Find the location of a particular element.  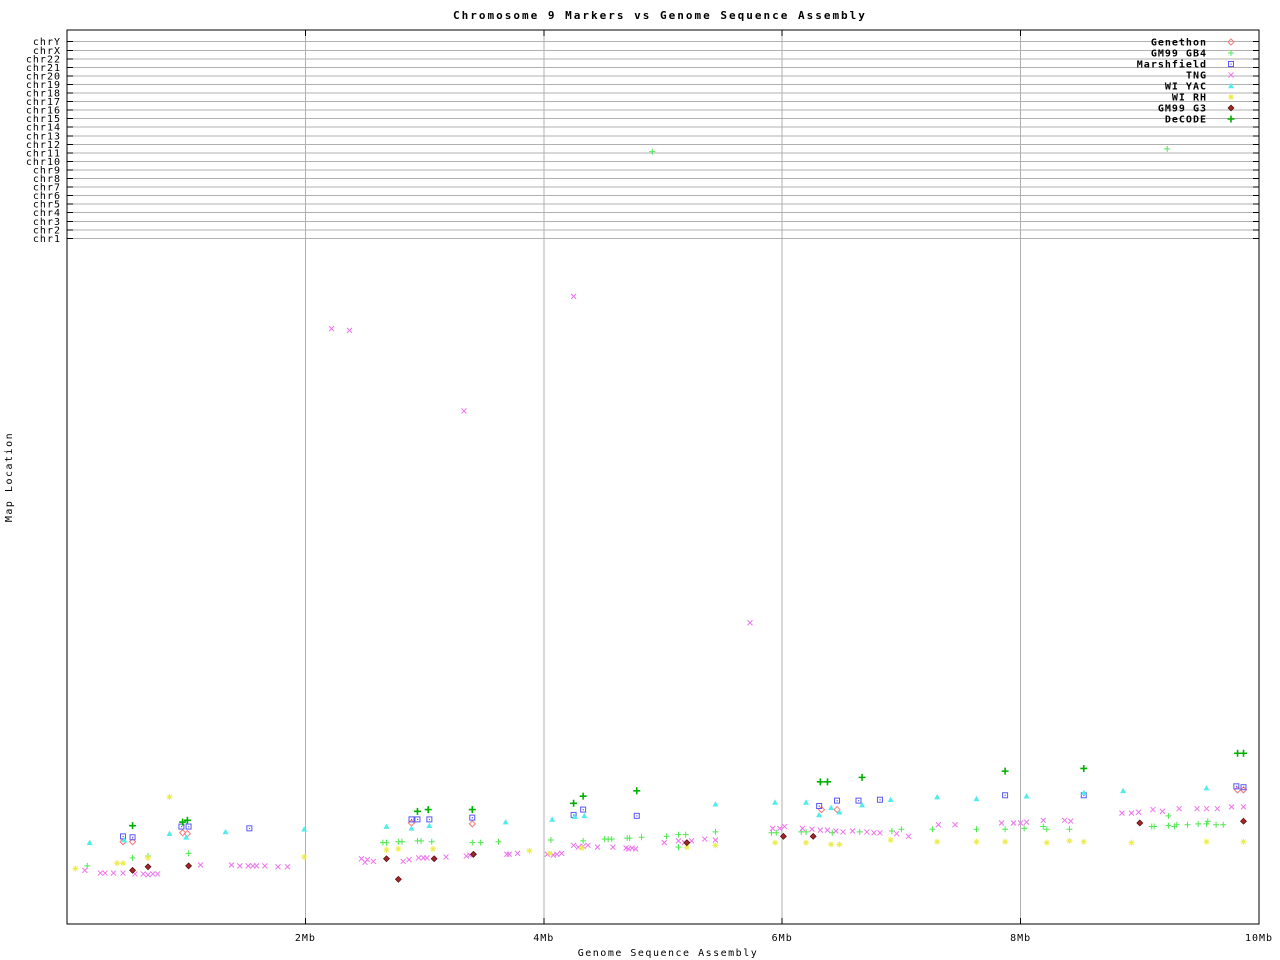

legend-label: DeCODE is located at coordinates (1186, 120).